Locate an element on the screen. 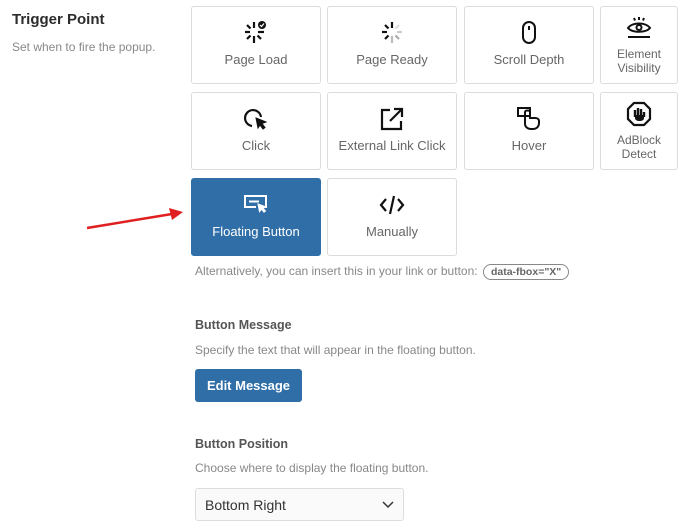 The image size is (680, 530). floating-button-icon is located at coordinates (256, 205).